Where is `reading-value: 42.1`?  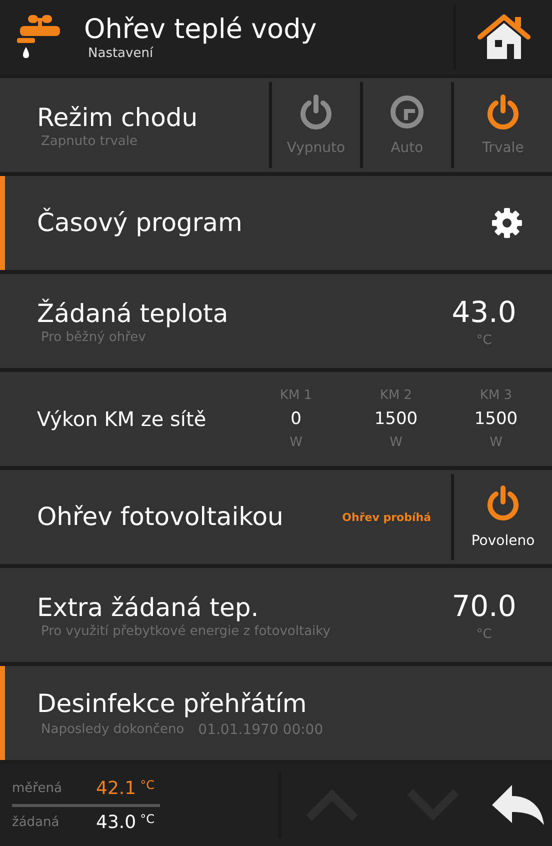
reading-value: 42.1 is located at coordinates (116, 788).